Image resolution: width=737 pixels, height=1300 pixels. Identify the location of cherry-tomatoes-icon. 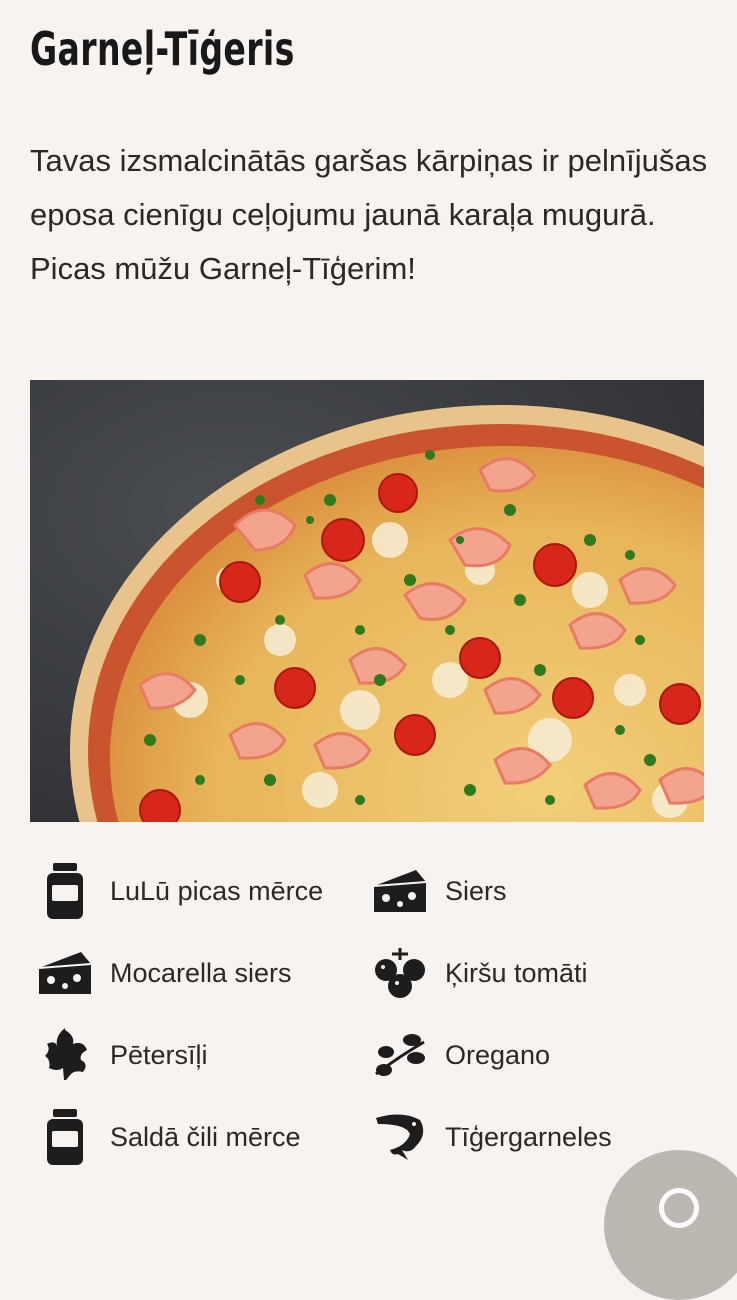
(400, 973).